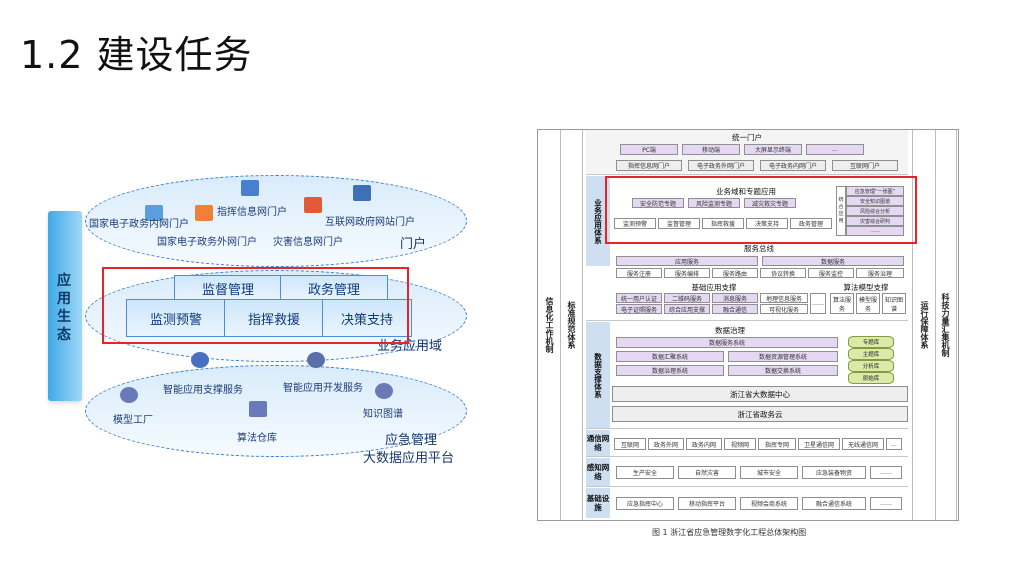 The image size is (1024, 576). I want to click on portal-item: 大屏显示终端, so click(773, 149).